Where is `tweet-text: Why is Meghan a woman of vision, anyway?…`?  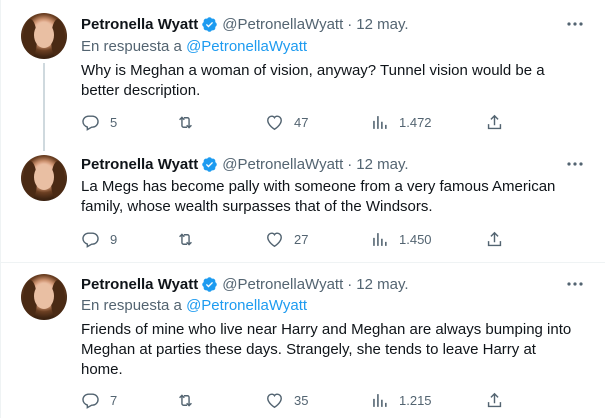 tweet-text: Why is Meghan a woman of vision, anyway?… is located at coordinates (331, 81).